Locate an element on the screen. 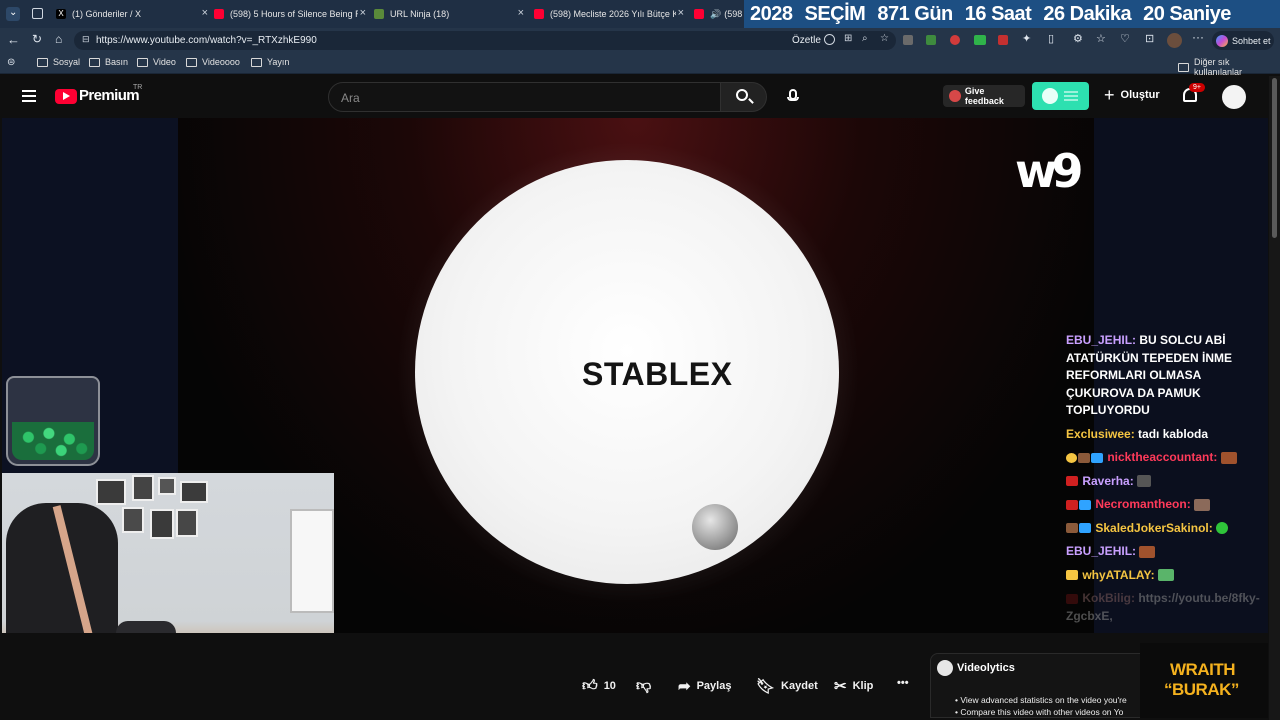 The width and height of the screenshot is (1280, 720). bookmark-label: Yayın is located at coordinates (278, 62).